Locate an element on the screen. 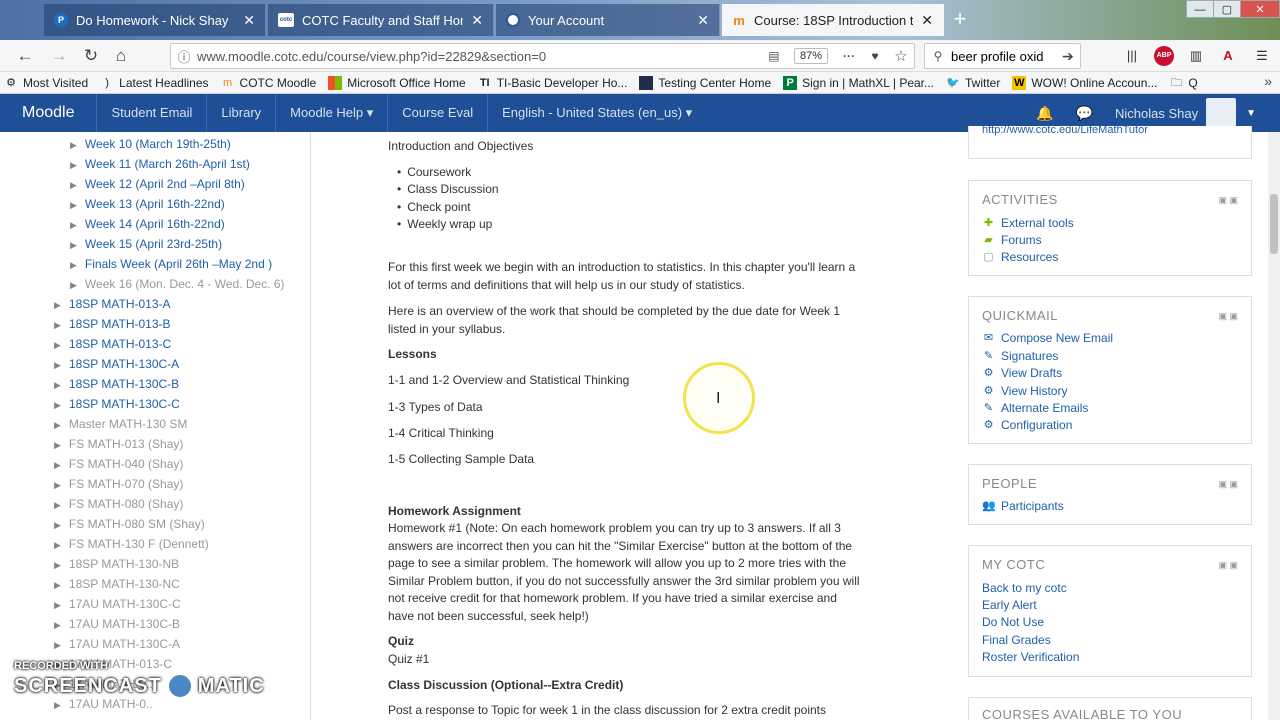 The height and width of the screenshot is (720, 1280). scrollbar-thumb is located at coordinates (1274, 224).